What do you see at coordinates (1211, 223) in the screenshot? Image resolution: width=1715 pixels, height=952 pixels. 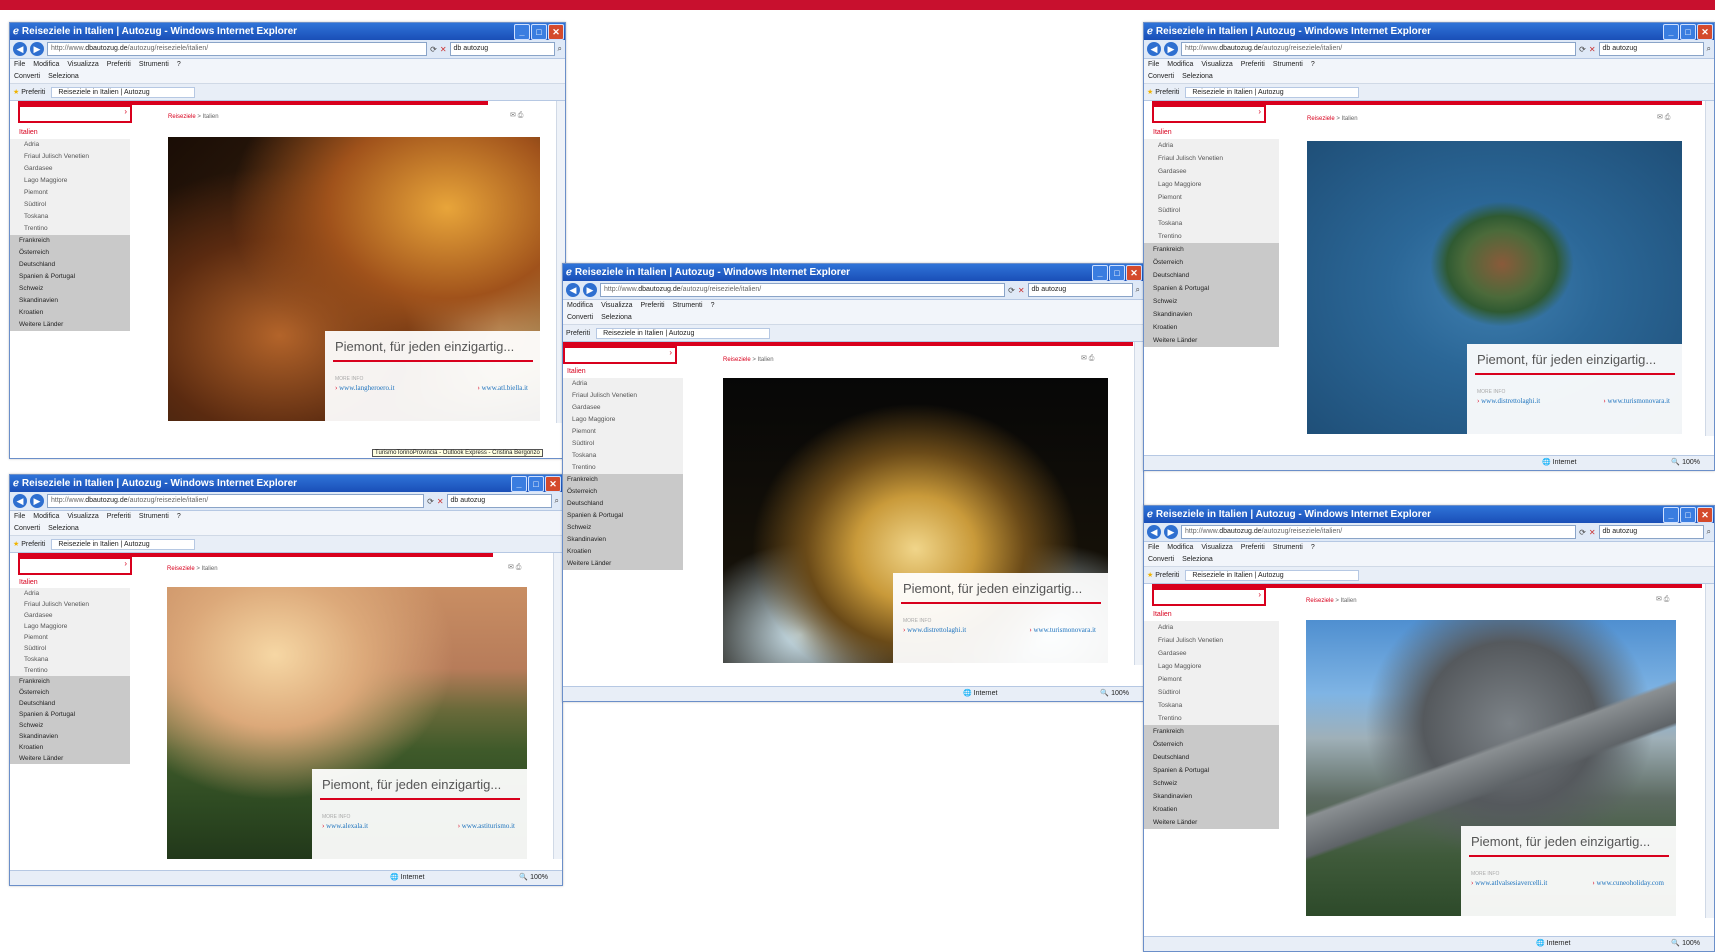 I see `sidebar-item: Toskana` at bounding box center [1211, 223].